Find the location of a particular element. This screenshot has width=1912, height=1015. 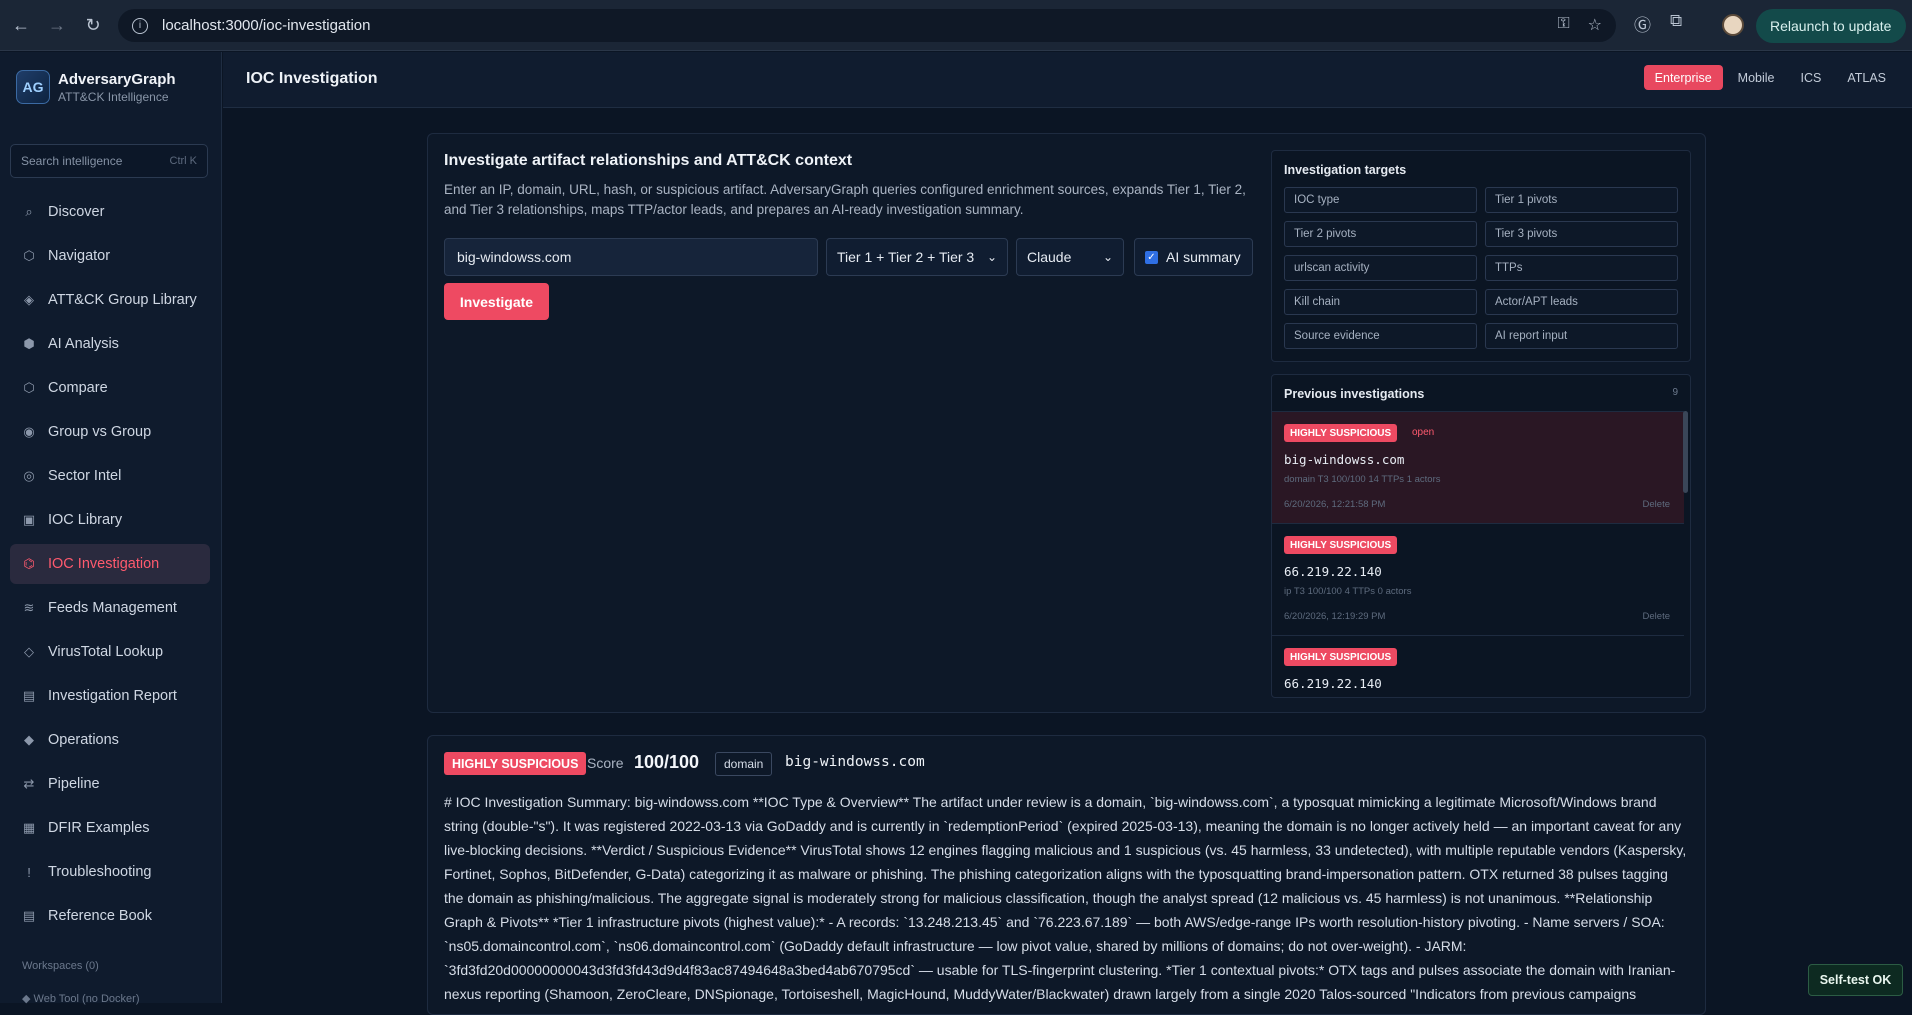

tier-depth-value: Tier 1 + Tier 2 + Tier 3 is located at coordinates (906, 257).